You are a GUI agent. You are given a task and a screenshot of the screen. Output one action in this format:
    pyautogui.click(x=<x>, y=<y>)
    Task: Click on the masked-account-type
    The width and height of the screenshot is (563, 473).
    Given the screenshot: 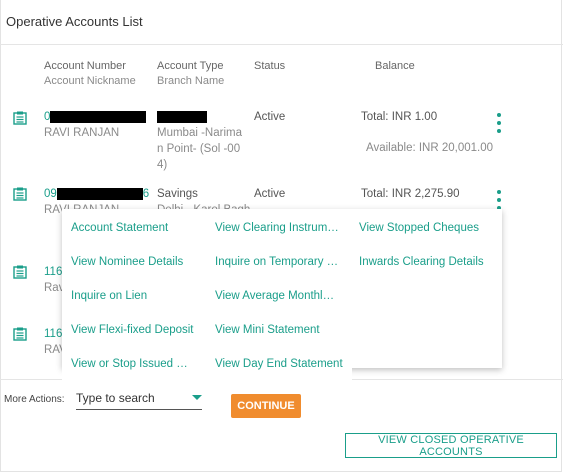 What is the action you would take?
    pyautogui.click(x=182, y=116)
    